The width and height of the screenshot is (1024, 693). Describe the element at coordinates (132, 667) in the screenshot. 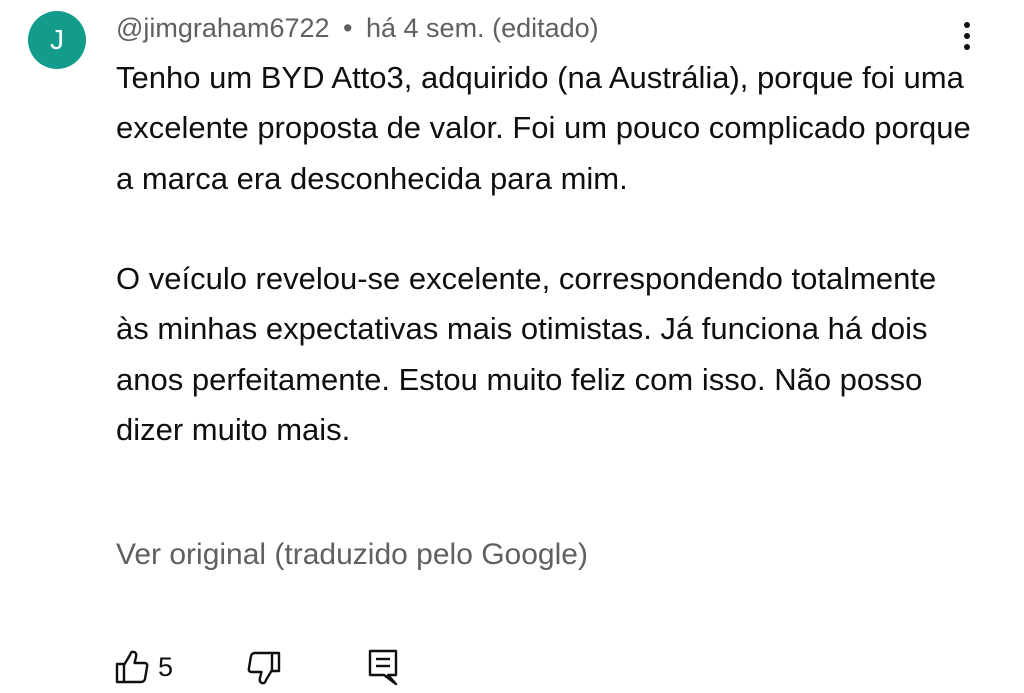

I see `thumbs-up-icon` at that location.